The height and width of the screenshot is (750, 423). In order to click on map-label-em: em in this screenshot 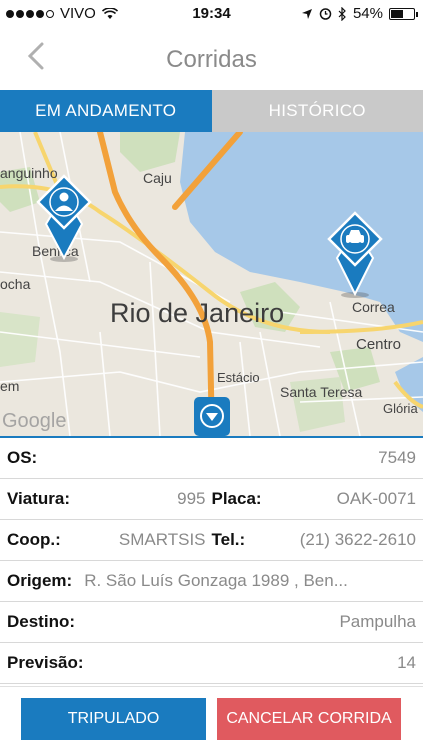, I will do `click(9, 386)`.